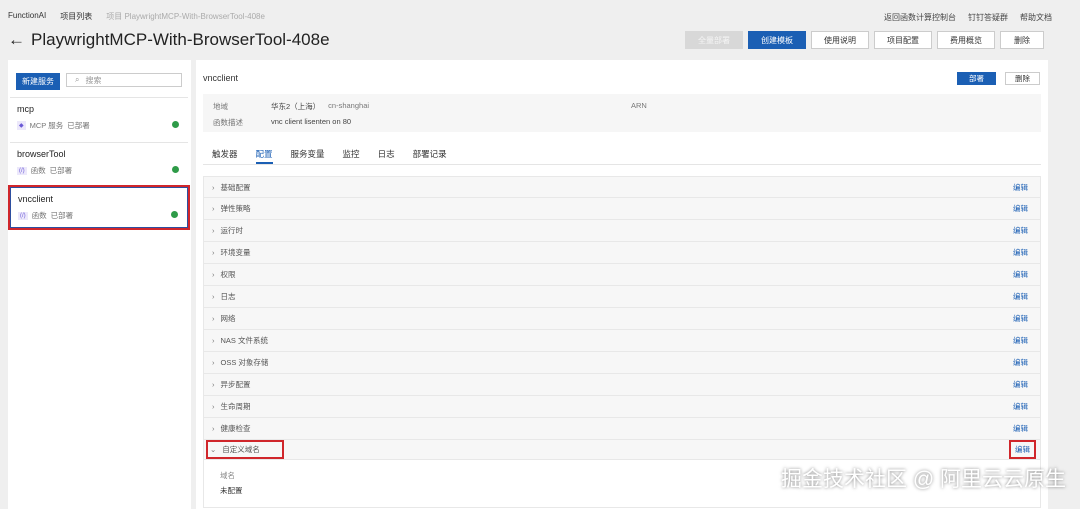 The width and height of the screenshot is (1080, 509). Describe the element at coordinates (38, 81) in the screenshot. I see `new-service-button: 新建服务` at that location.